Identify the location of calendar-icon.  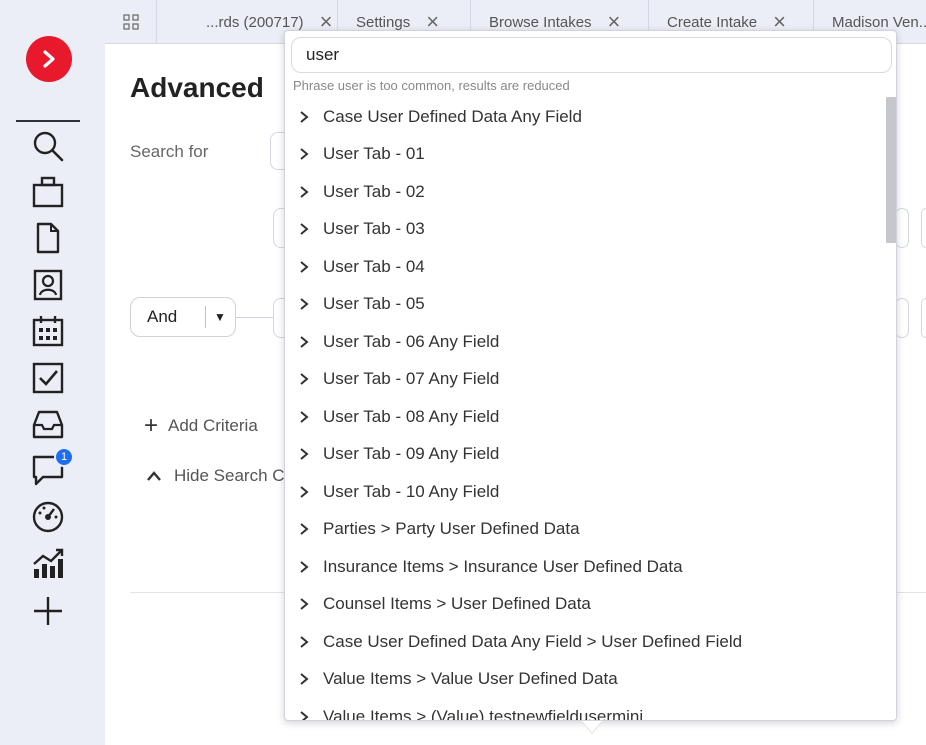
(48, 331).